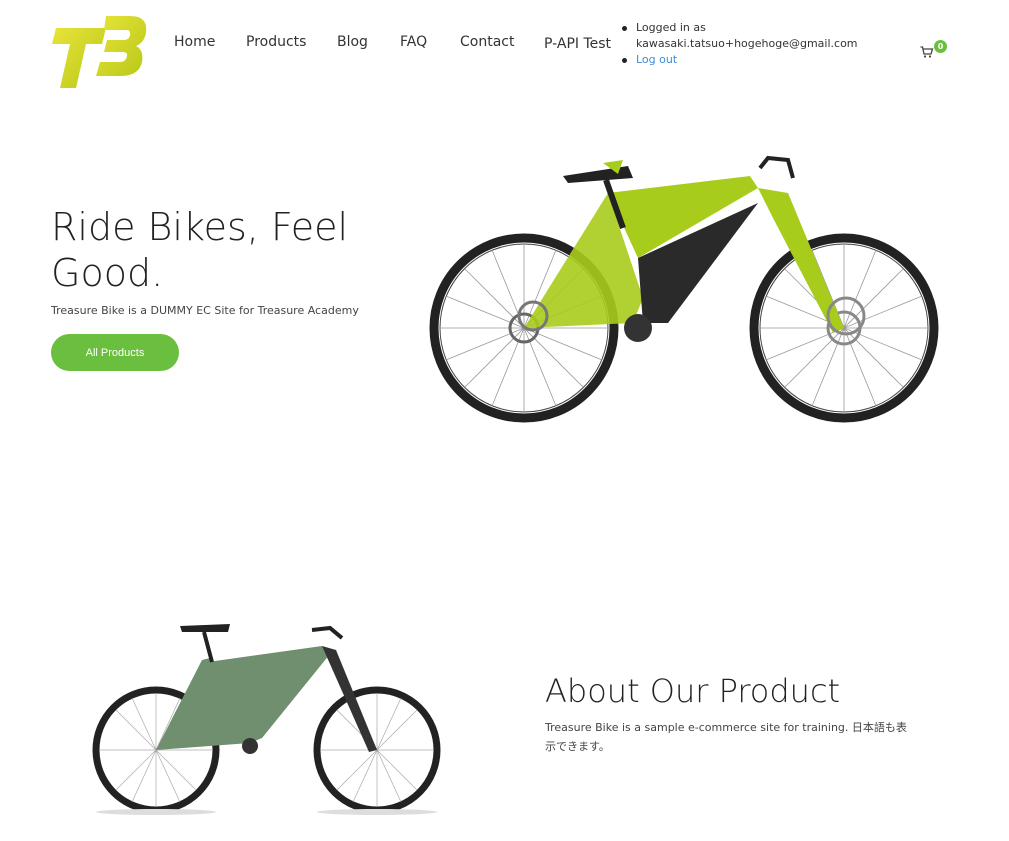 The image size is (1009, 841). I want to click on nav-papi-test-link: P-API Test, so click(577, 44).